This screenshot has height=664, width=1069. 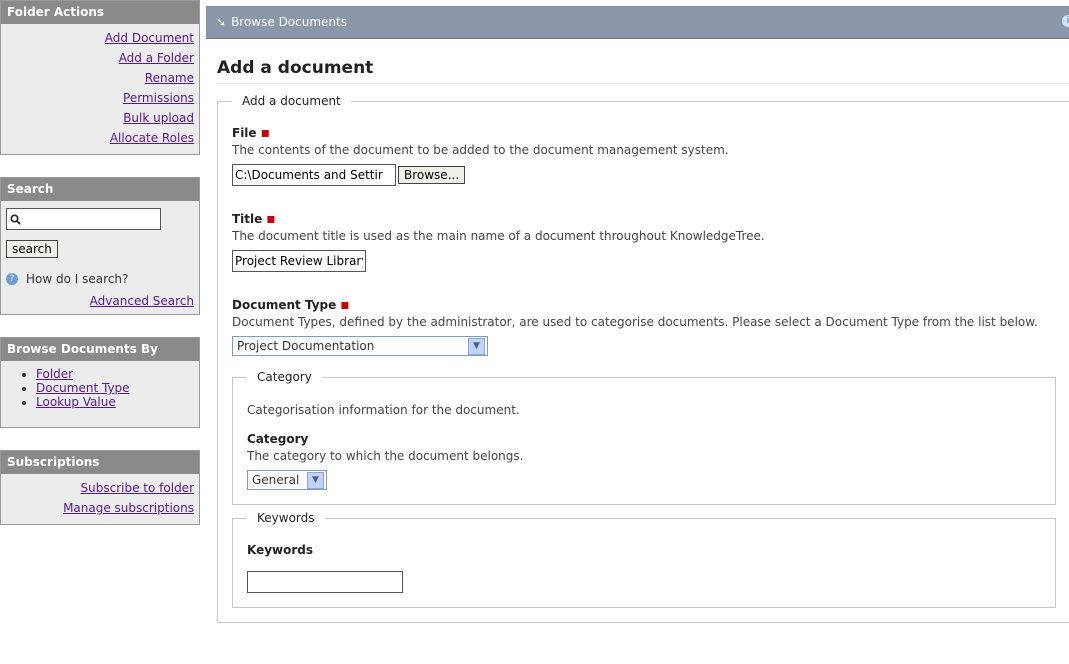 What do you see at coordinates (137, 488) in the screenshot?
I see `subscribe-folder-link: Subscribe to folder` at bounding box center [137, 488].